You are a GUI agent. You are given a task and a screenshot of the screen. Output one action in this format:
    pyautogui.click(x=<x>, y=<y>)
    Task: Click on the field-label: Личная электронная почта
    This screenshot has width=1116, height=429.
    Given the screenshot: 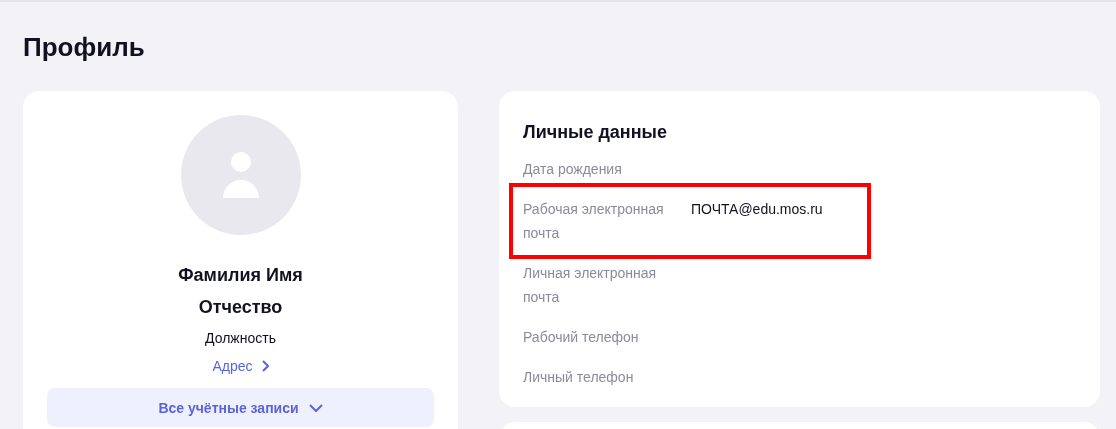 What is the action you would take?
    pyautogui.click(x=590, y=285)
    